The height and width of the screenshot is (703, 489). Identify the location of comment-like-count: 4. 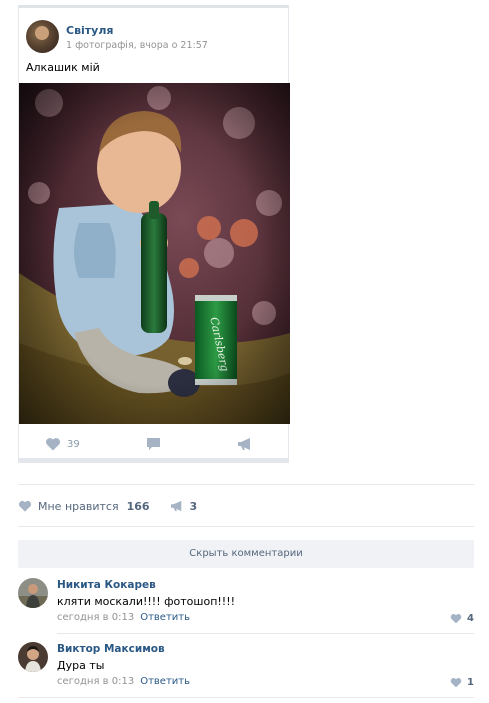
(470, 618).